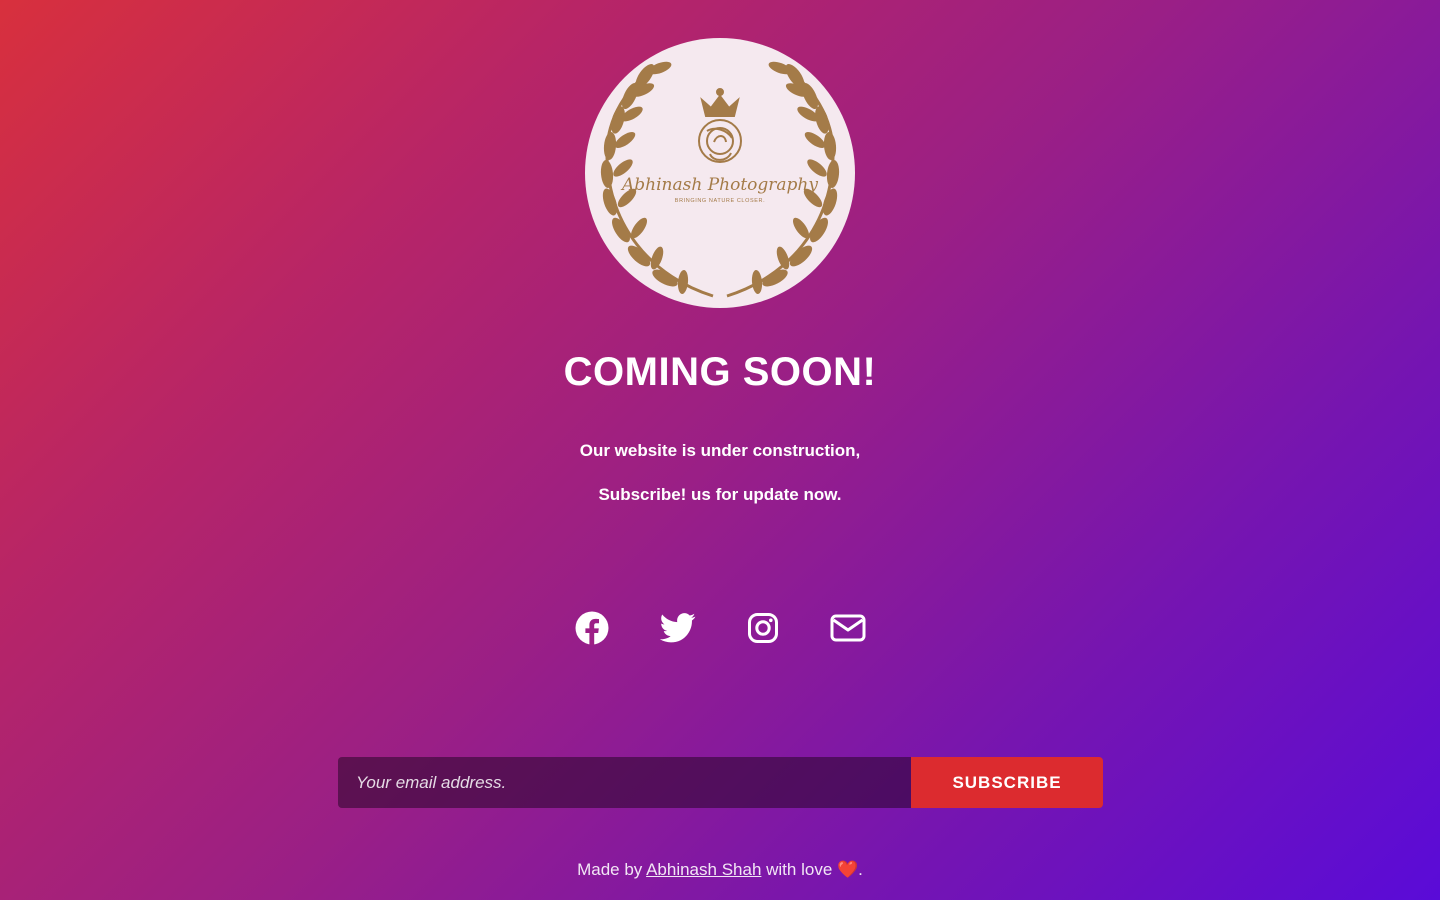  What do you see at coordinates (720, 450) in the screenshot?
I see `subtitle-line-1: Our website is under construction,` at bounding box center [720, 450].